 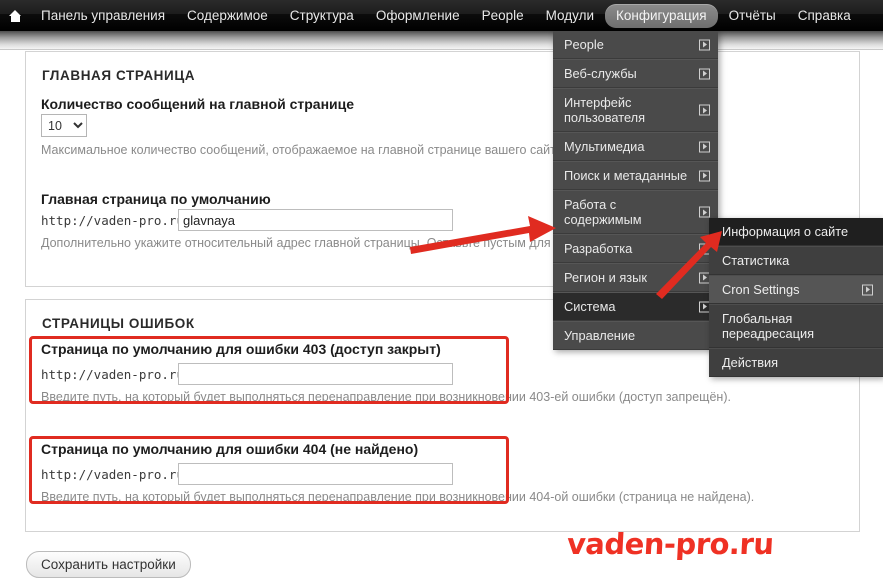 I want to click on menu-item-user-interface: Интерфейс пользователя, so click(x=635, y=110).